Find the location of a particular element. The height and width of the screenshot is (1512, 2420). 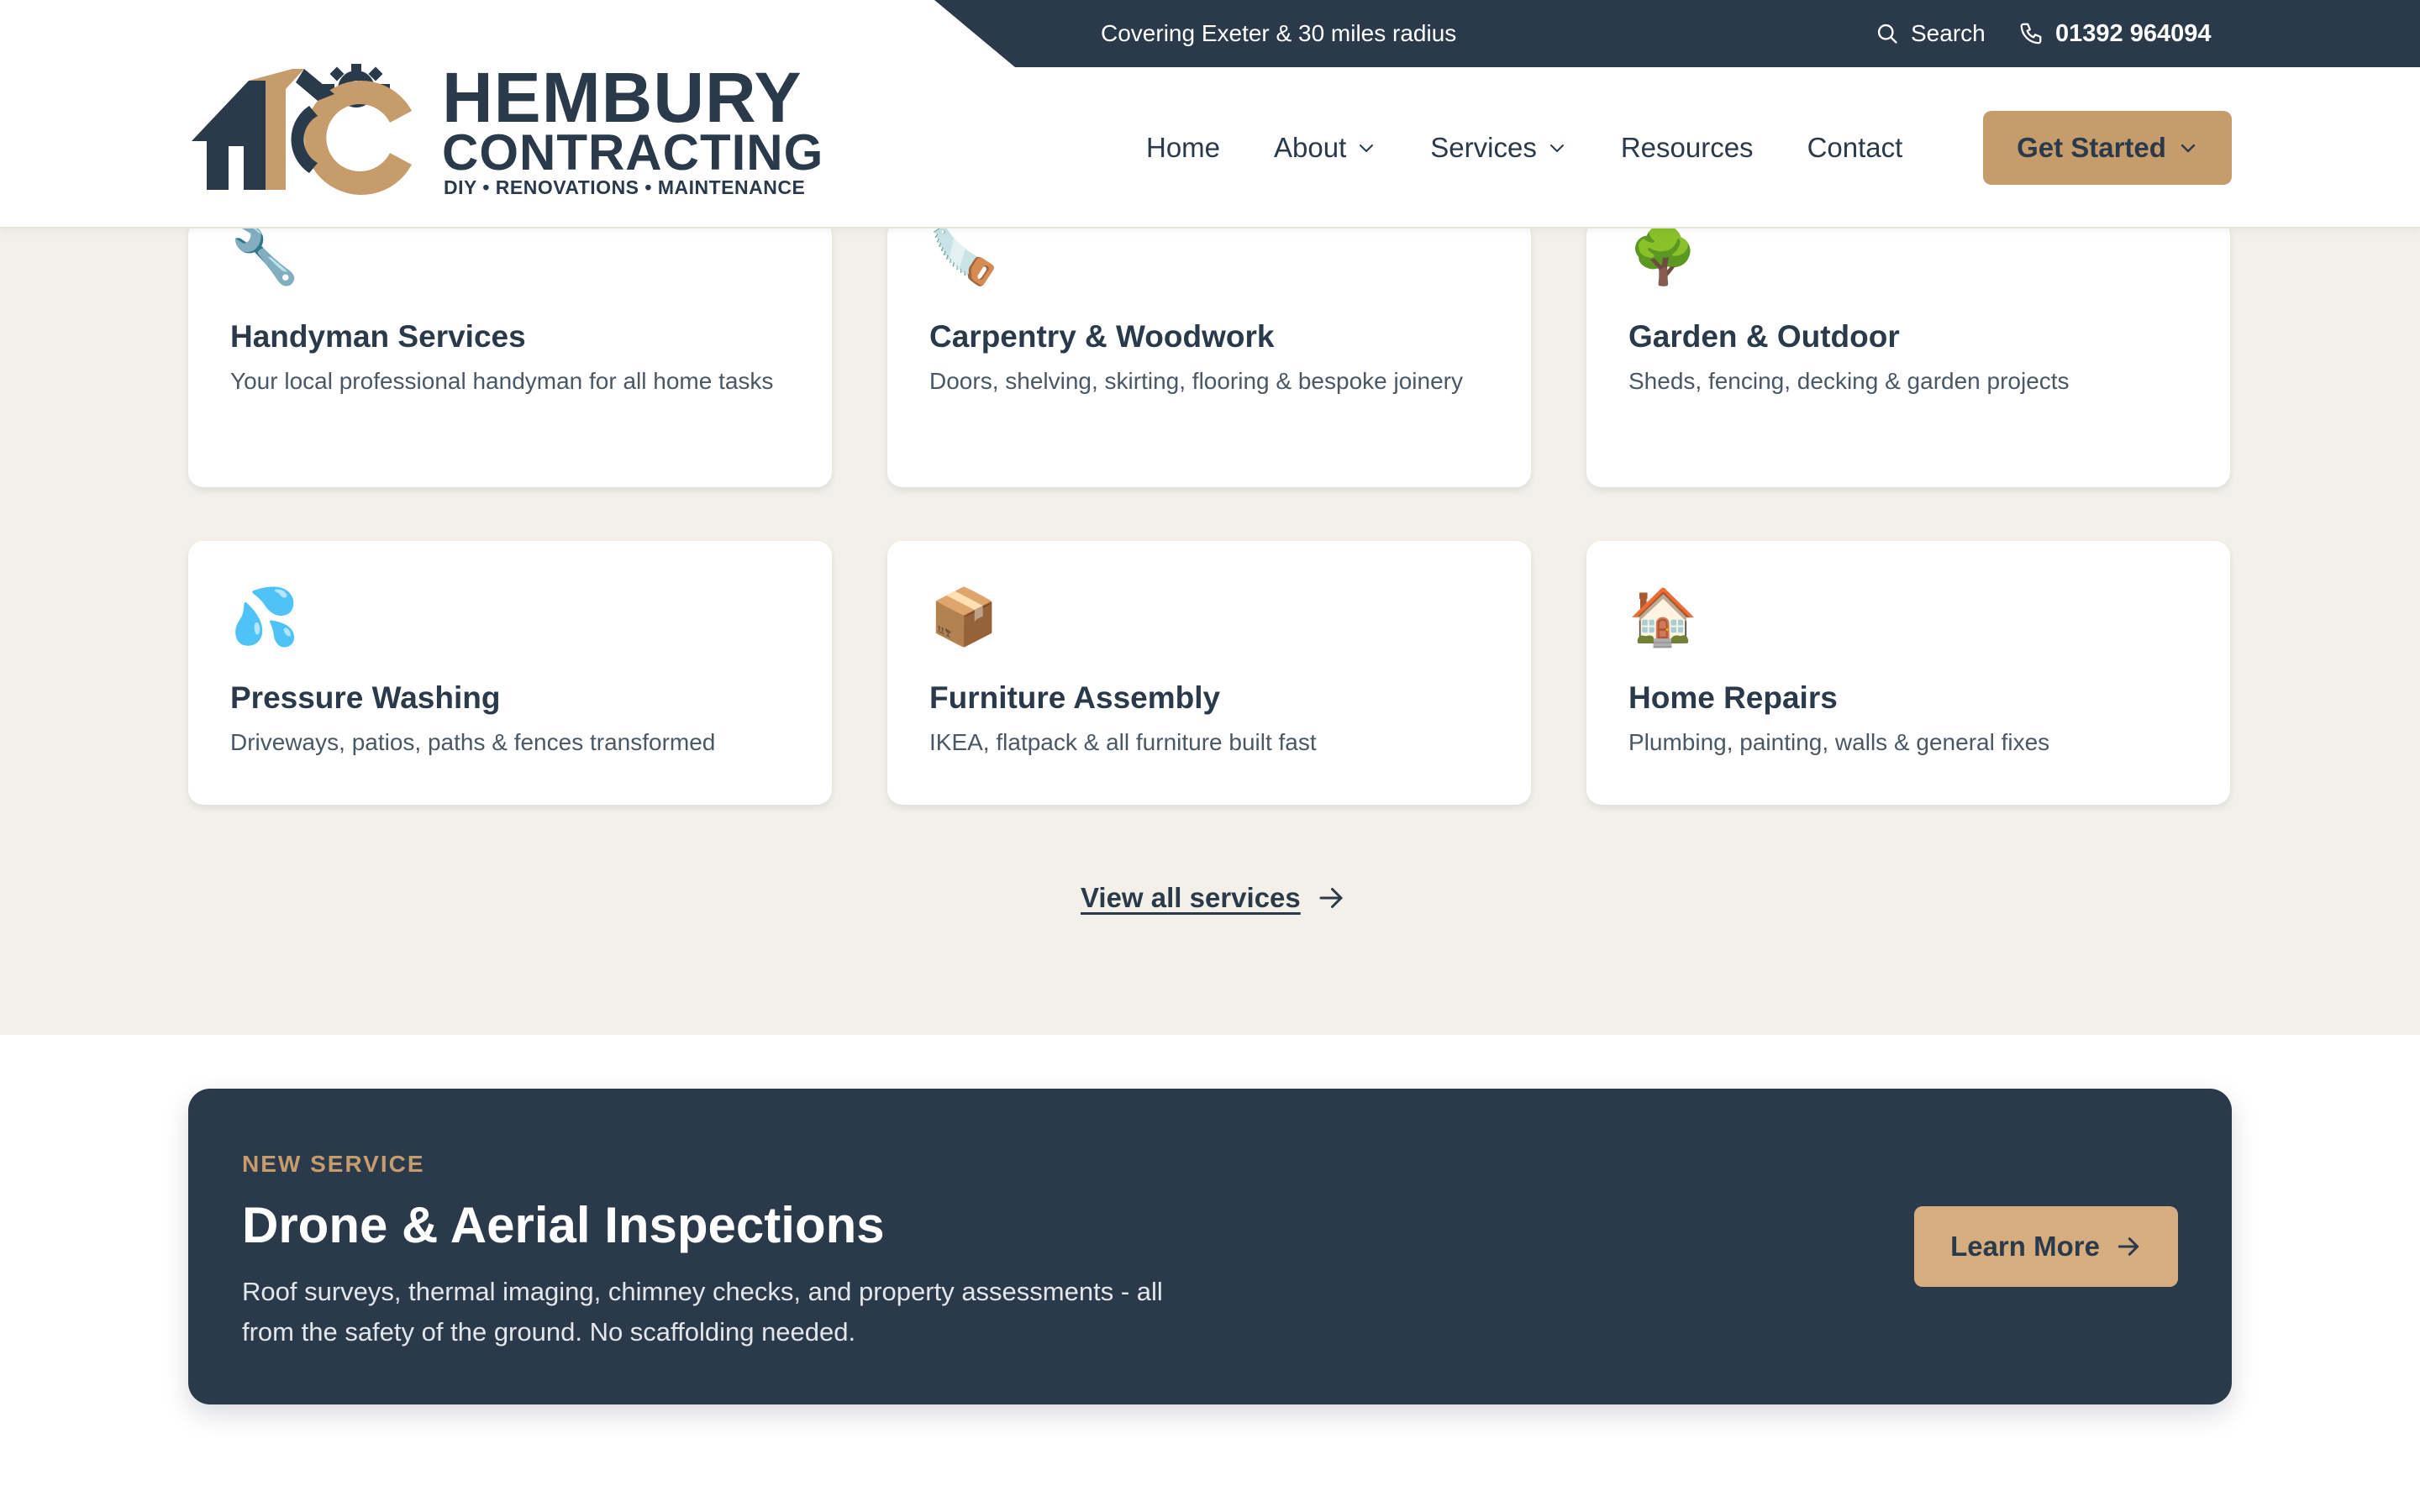

main-nav: Home About Services Resources Contact is located at coordinates (1524, 148).